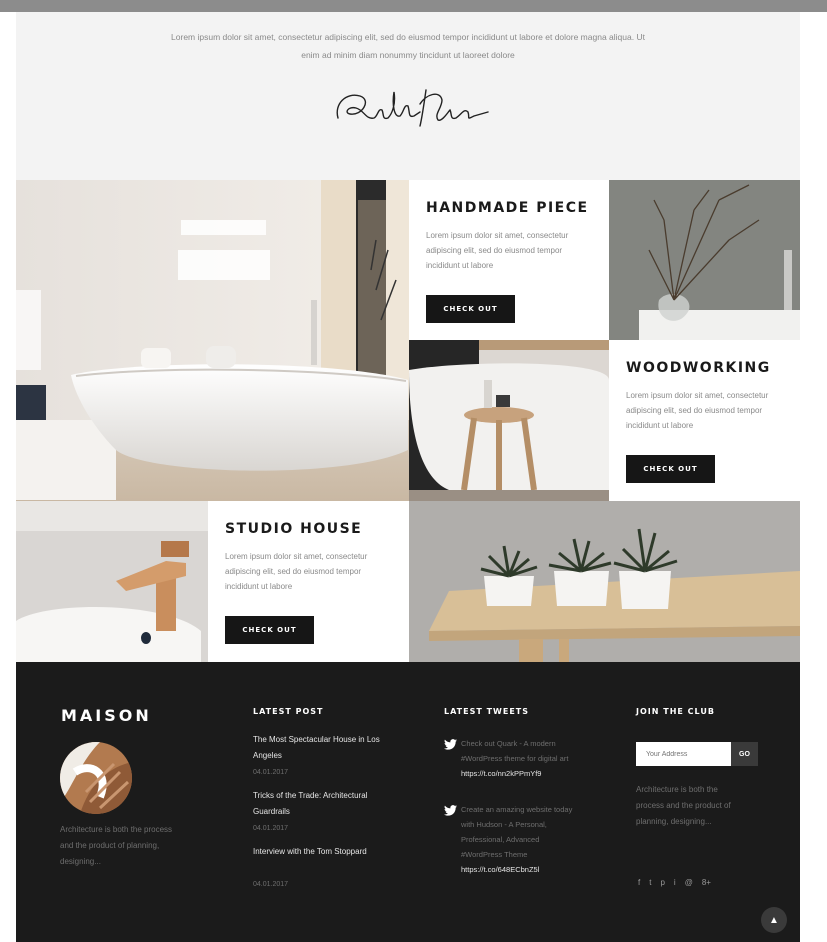 This screenshot has height=942, width=827. What do you see at coordinates (604, 581) in the screenshot?
I see `plants-table-image` at bounding box center [604, 581].